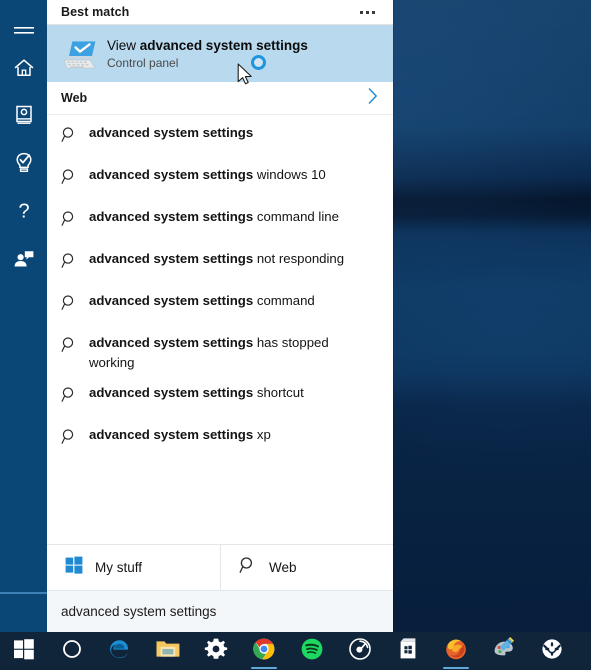 Image resolution: width=591 pixels, height=670 pixels. I want to click on web-suggestion-label: advanced system settings command line, so click(211, 217).